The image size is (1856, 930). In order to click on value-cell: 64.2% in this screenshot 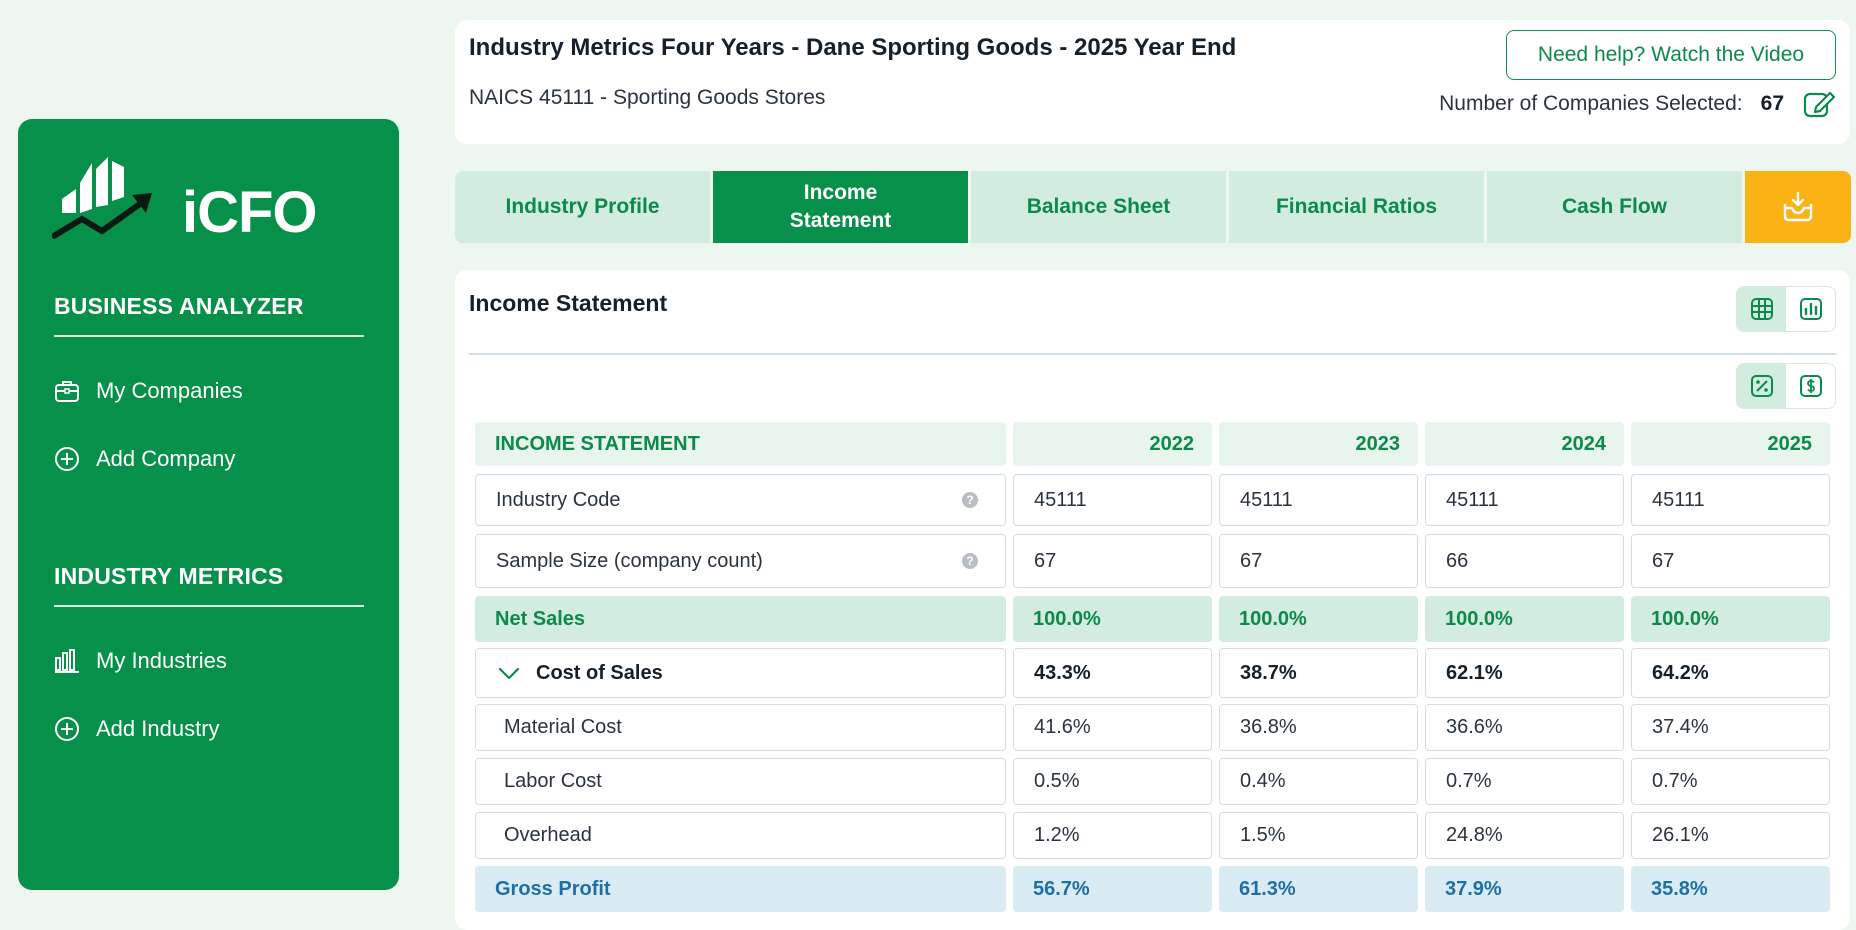, I will do `click(1730, 673)`.